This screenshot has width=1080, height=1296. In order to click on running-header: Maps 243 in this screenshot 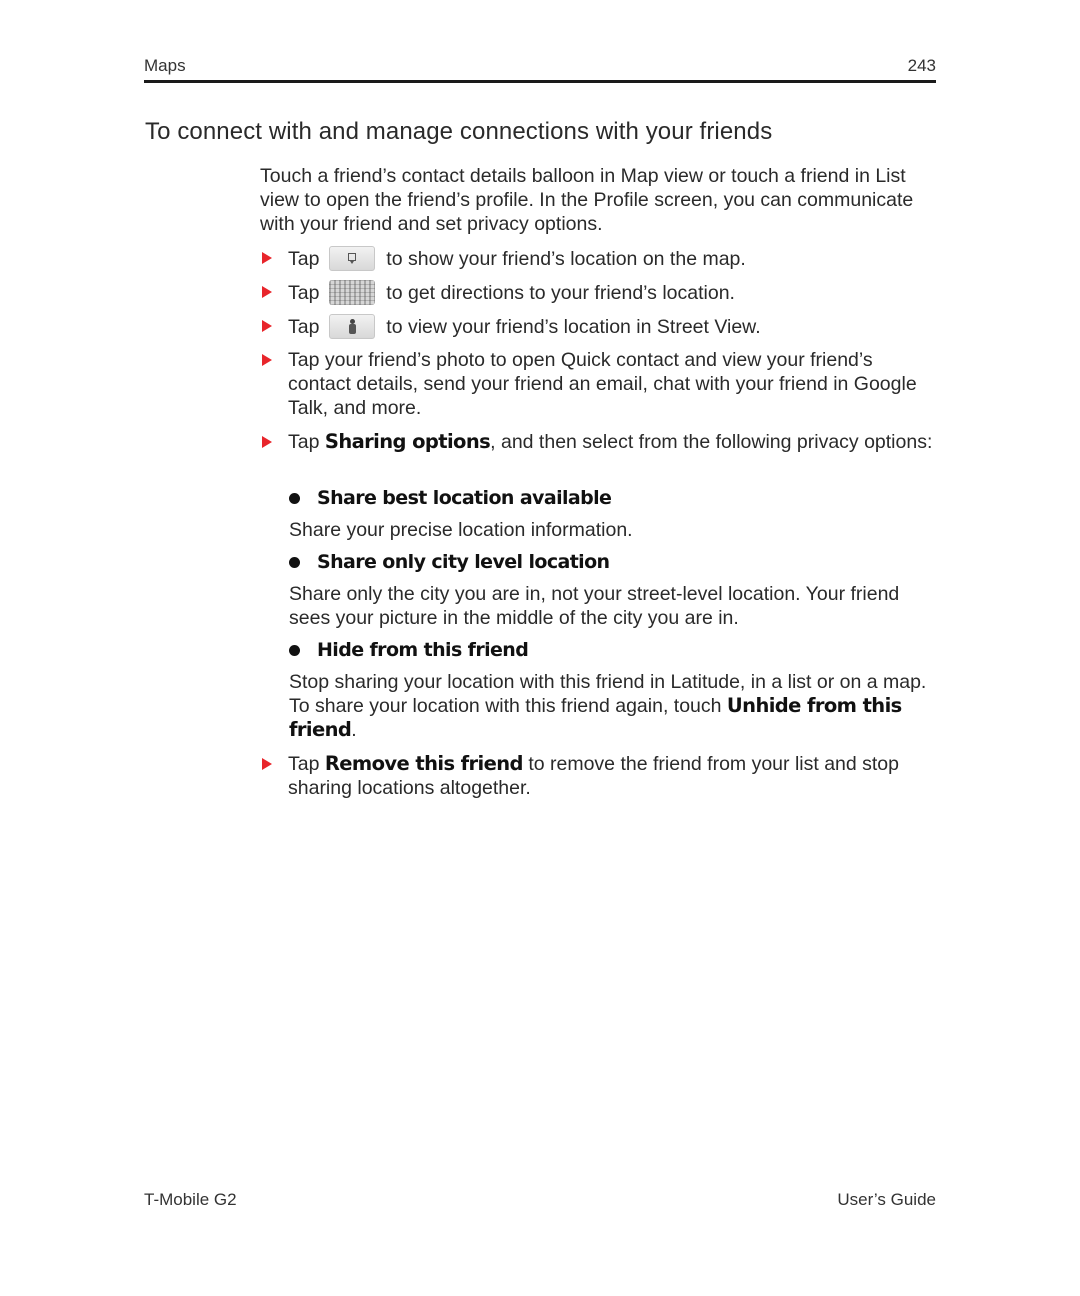, I will do `click(540, 67)`.